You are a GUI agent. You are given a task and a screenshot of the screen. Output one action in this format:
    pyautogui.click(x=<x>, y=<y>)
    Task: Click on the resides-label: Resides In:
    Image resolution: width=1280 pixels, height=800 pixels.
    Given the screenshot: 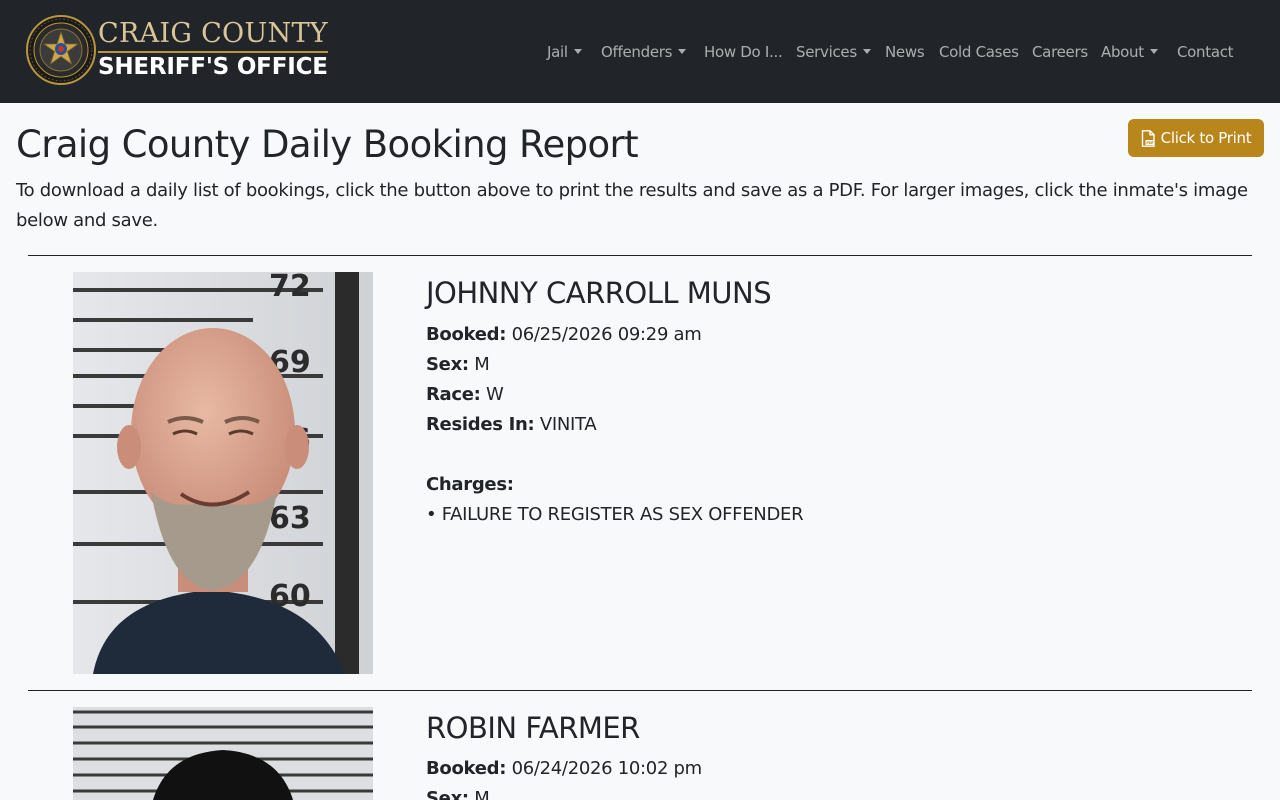 What is the action you would take?
    pyautogui.click(x=480, y=424)
    